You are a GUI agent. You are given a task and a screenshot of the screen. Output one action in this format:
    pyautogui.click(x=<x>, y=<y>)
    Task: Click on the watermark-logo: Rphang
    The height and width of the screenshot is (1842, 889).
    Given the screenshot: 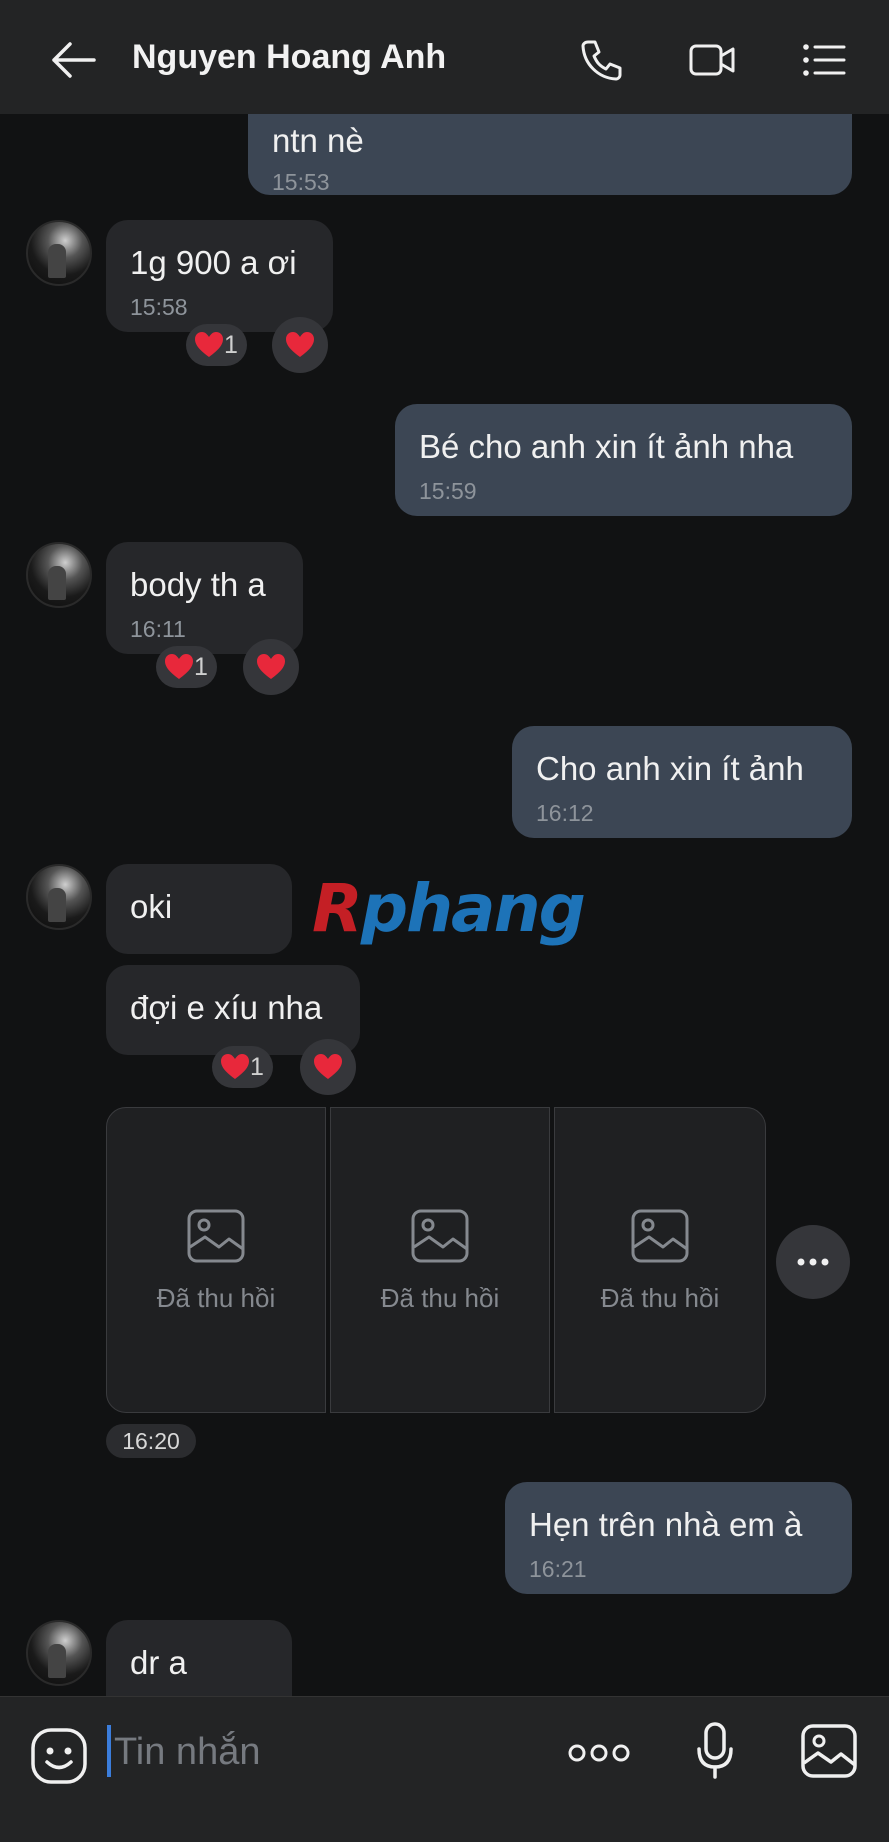 What is the action you would take?
    pyautogui.click(x=449, y=908)
    